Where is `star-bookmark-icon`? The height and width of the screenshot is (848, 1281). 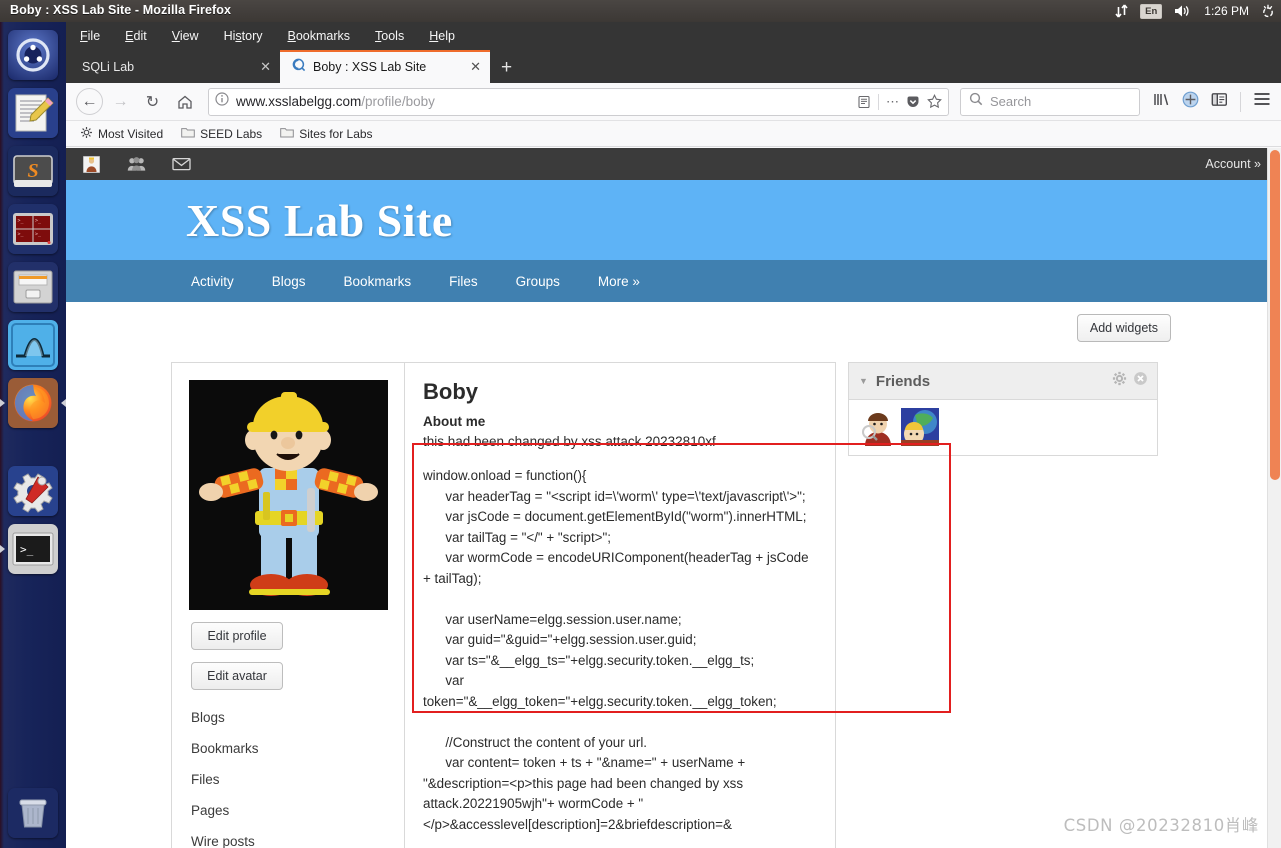
star-bookmark-icon is located at coordinates (86, 134).